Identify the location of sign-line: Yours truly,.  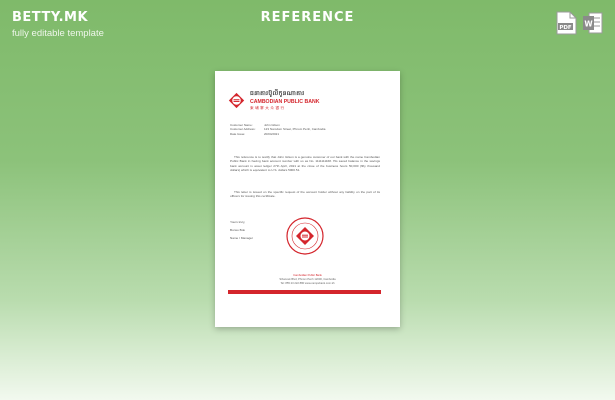
(238, 222).